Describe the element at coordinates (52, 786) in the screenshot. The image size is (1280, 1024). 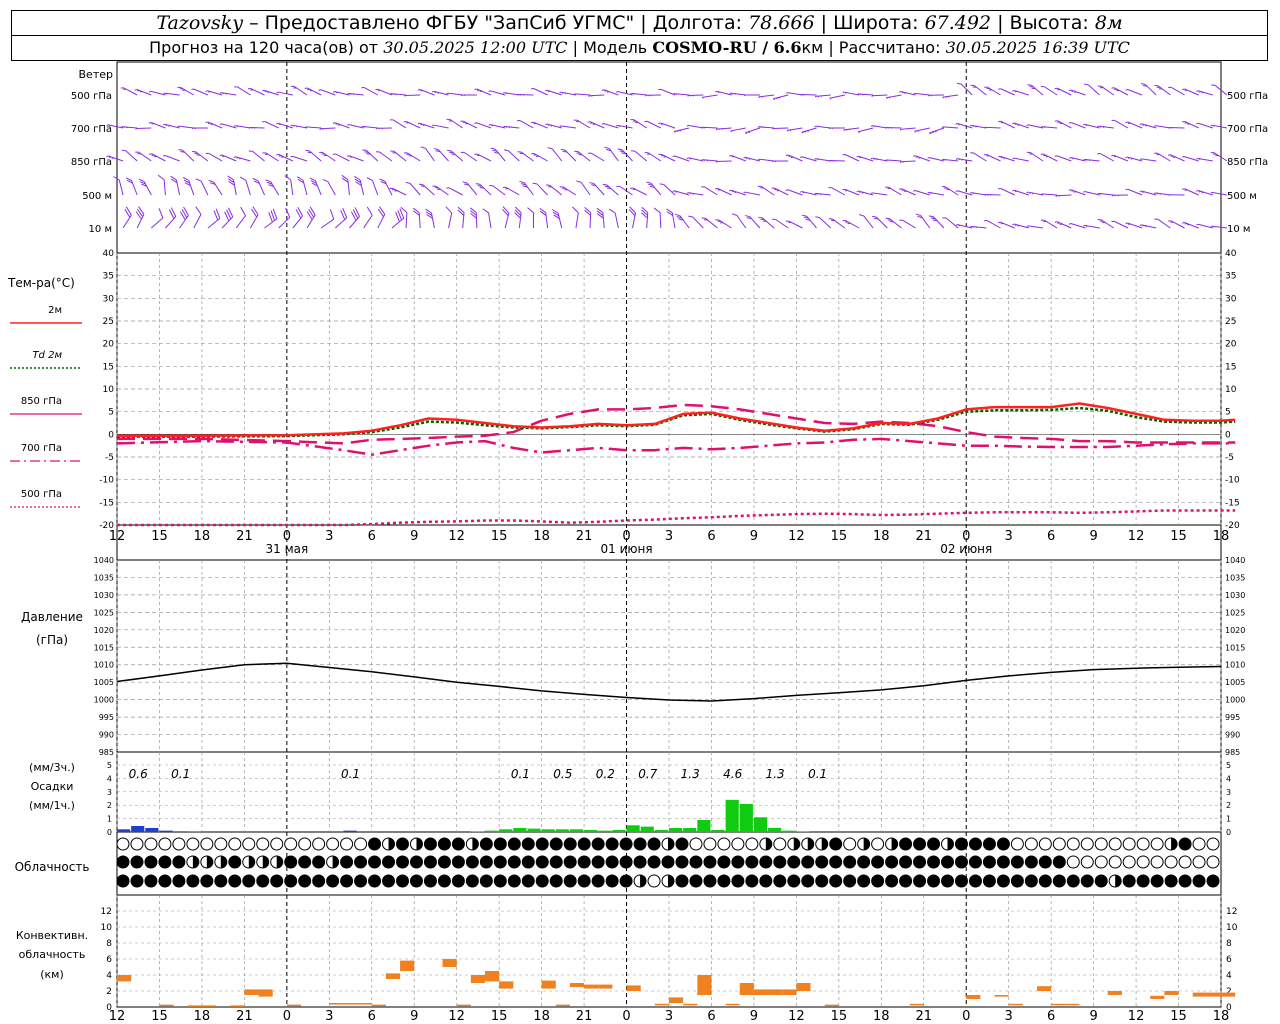
I see `precip-title: Осадки` at that location.